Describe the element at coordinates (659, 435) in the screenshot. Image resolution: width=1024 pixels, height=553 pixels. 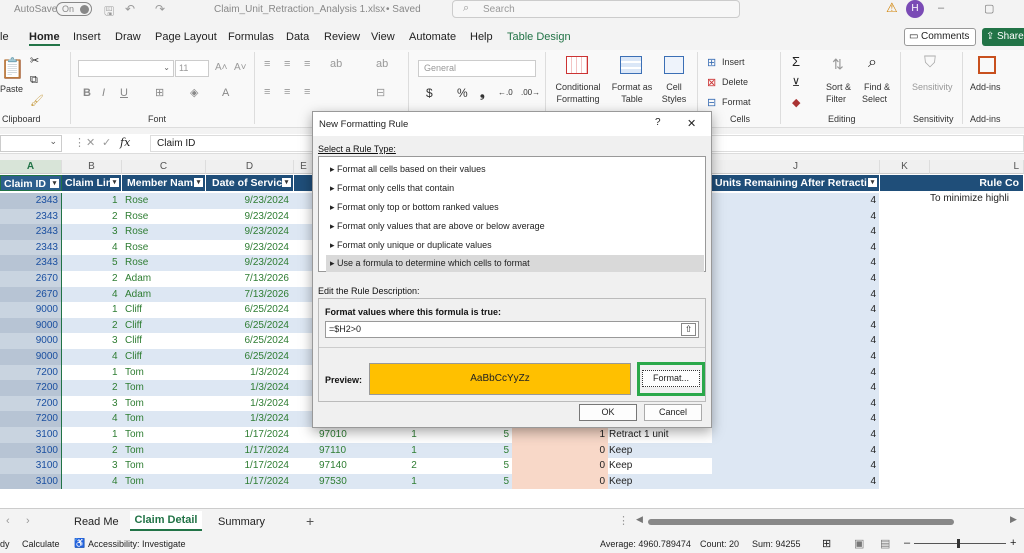
I see `cell-action: Retract 1 unit` at that location.